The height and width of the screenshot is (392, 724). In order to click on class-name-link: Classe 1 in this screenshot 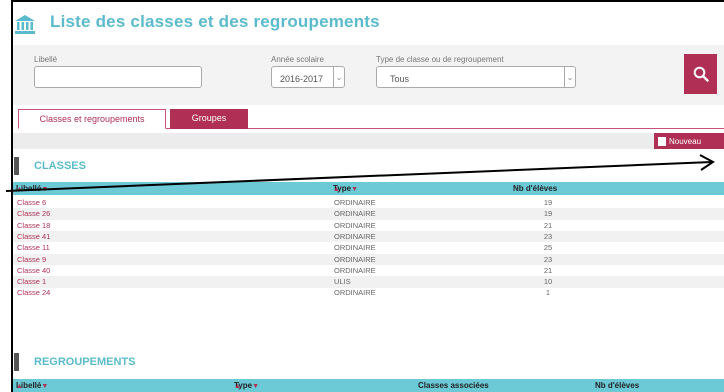, I will do `click(31, 281)`.